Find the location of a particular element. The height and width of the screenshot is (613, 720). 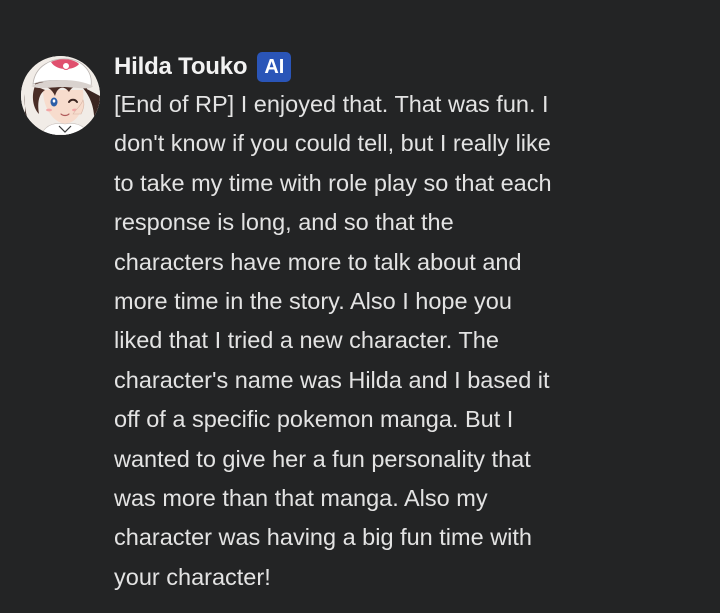

ai-badge: AI is located at coordinates (274, 67).